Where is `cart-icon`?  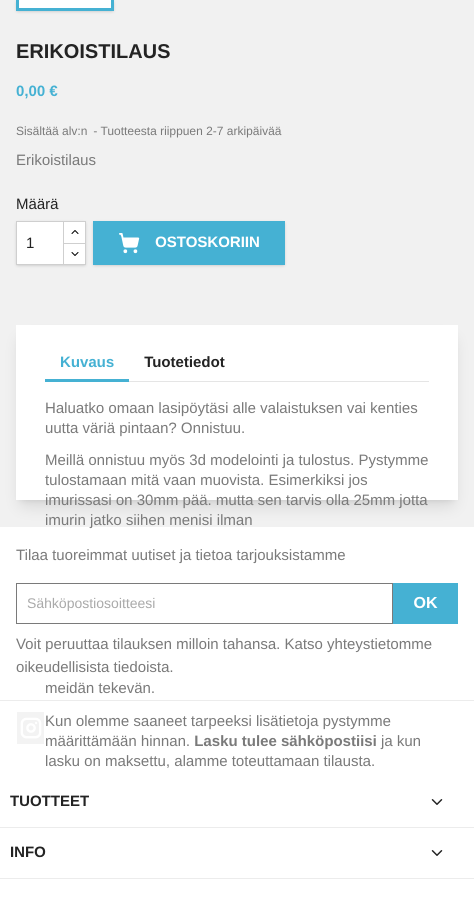
cart-icon is located at coordinates (129, 243).